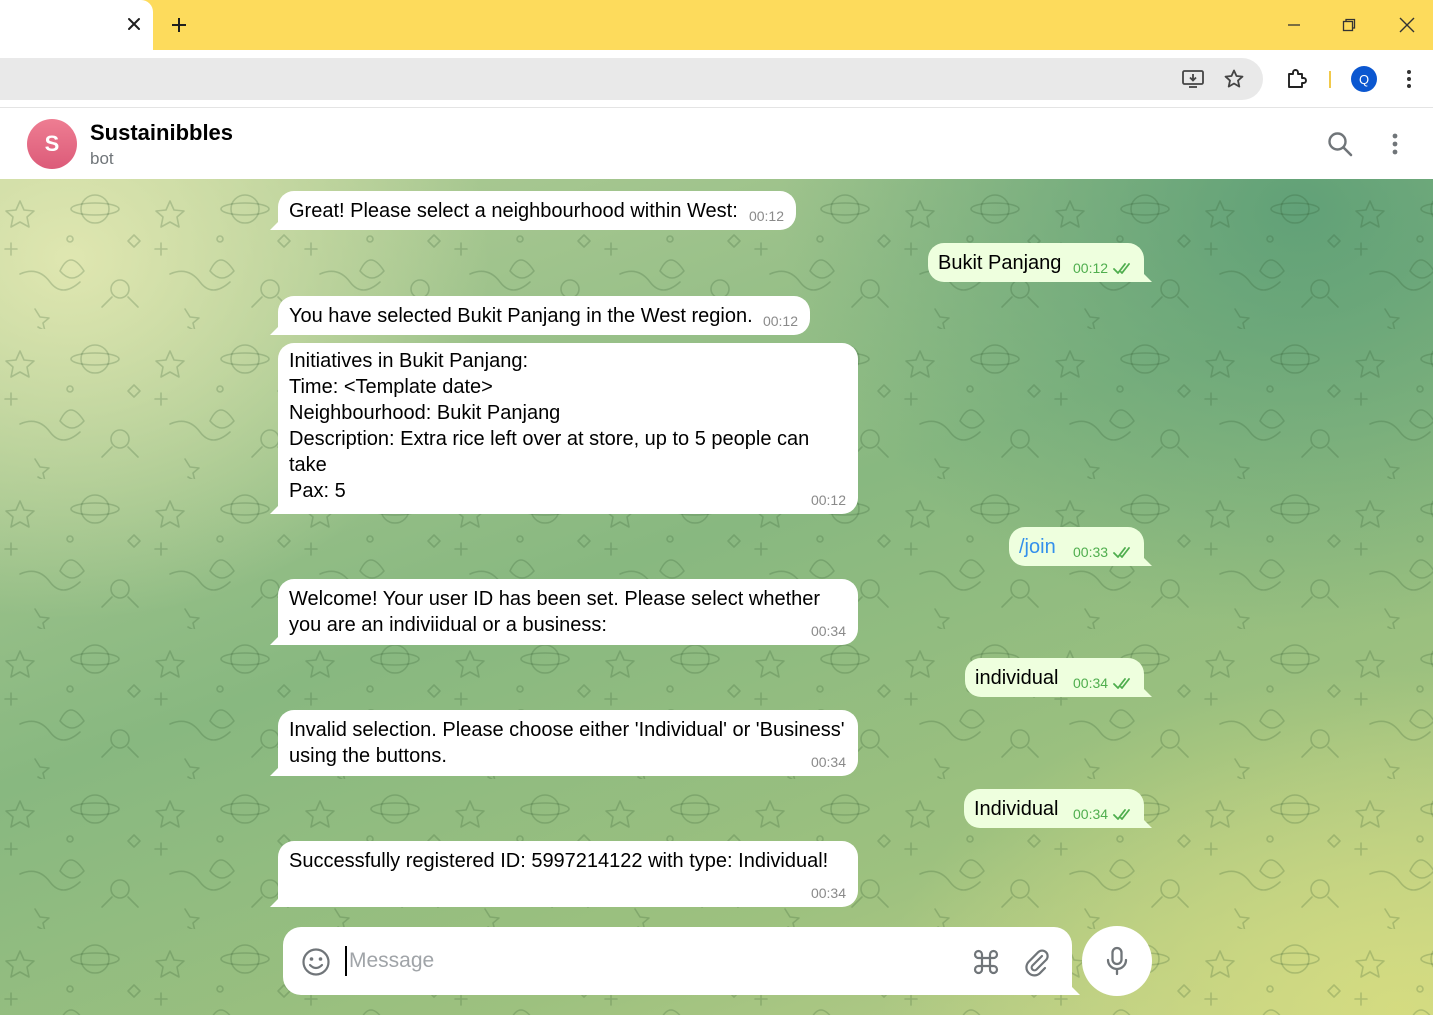 The image size is (1433, 1015). I want to click on install-app-icon, so click(1193, 79).